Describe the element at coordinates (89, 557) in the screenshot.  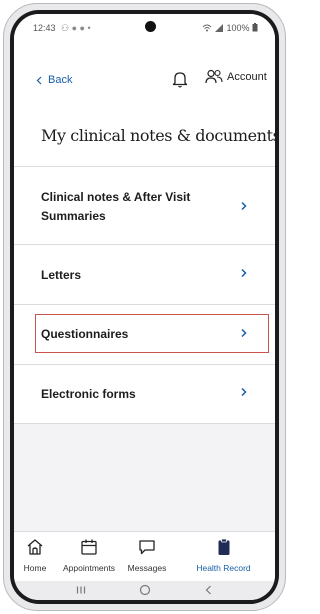
I see `tab-appointments: Appointments` at that location.